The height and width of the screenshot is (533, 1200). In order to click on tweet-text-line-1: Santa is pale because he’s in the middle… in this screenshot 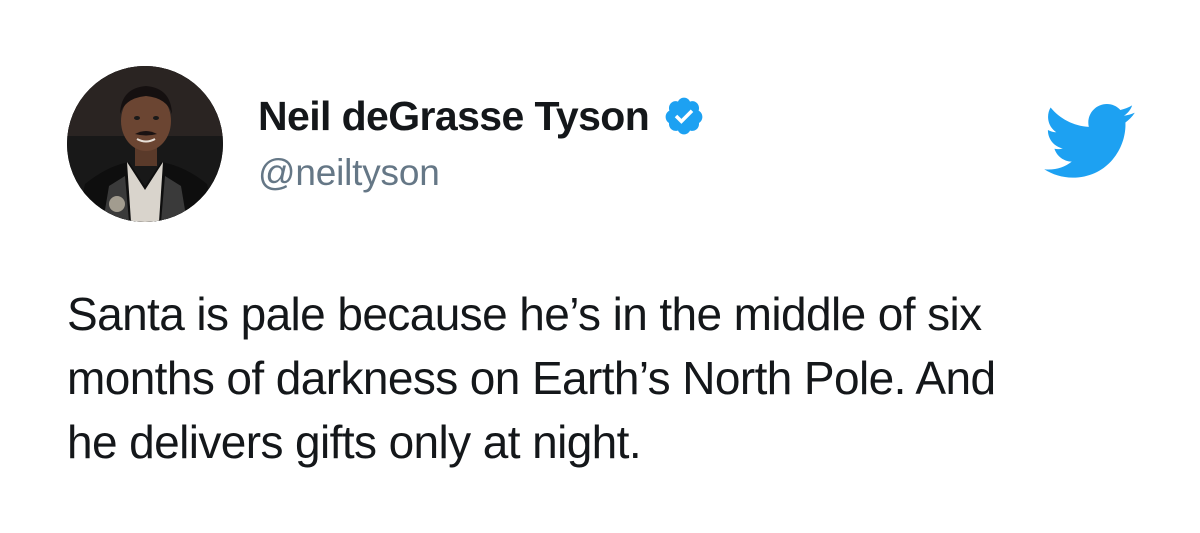, I will do `click(524, 314)`.